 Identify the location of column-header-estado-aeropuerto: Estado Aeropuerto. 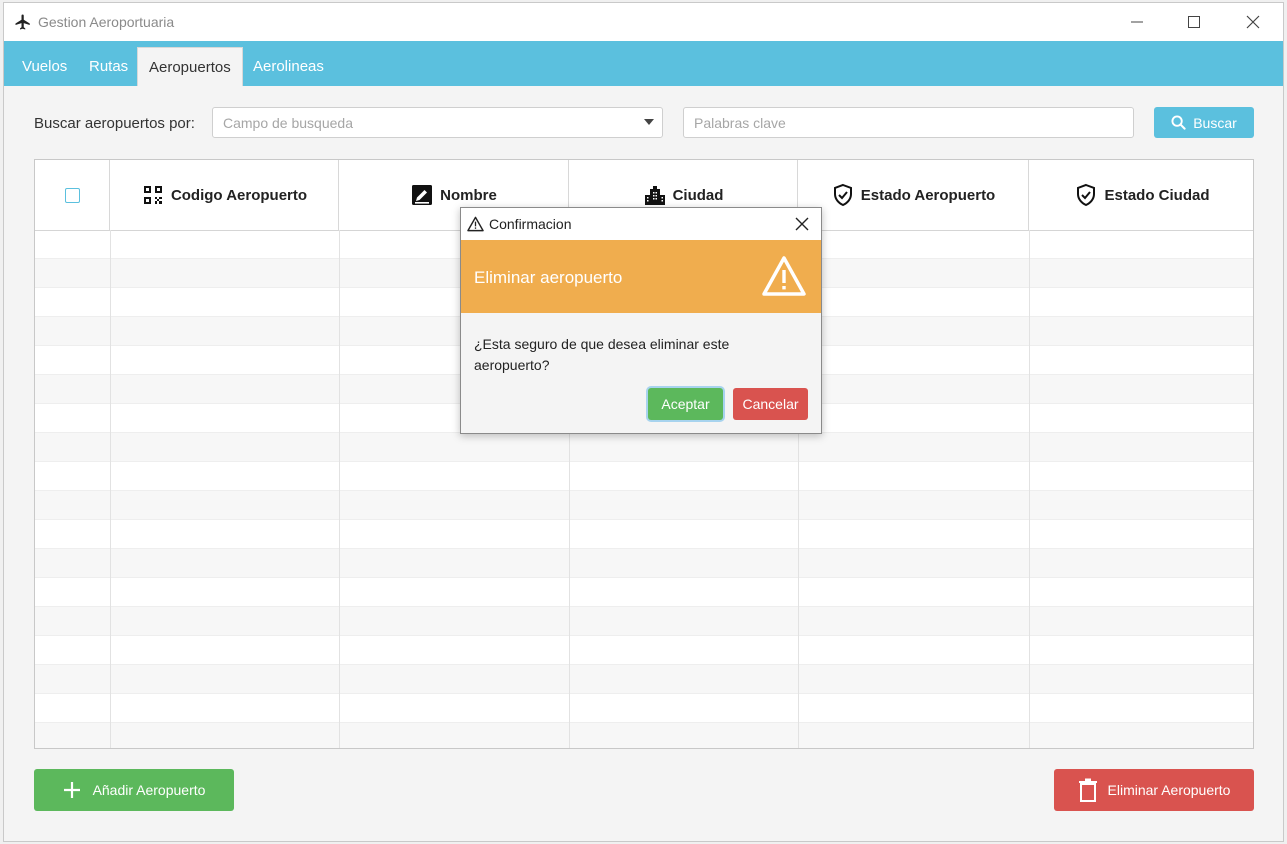
(913, 195).